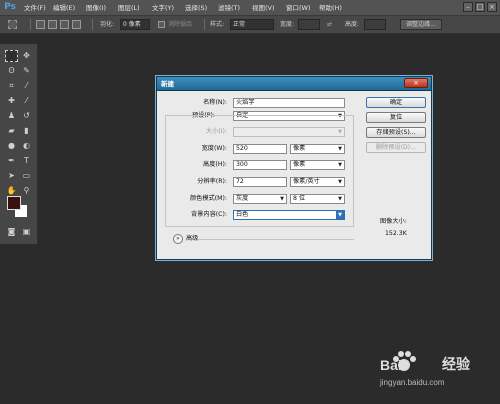 The image size is (500, 404). What do you see at coordinates (64, 24) in the screenshot?
I see `subtract-selection-icon` at bounding box center [64, 24].